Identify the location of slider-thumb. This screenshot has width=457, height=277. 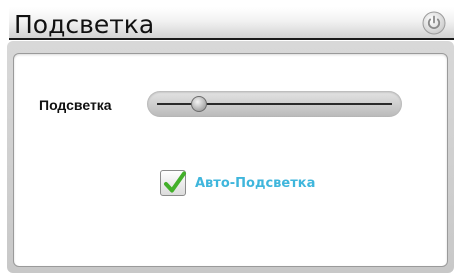
(199, 104).